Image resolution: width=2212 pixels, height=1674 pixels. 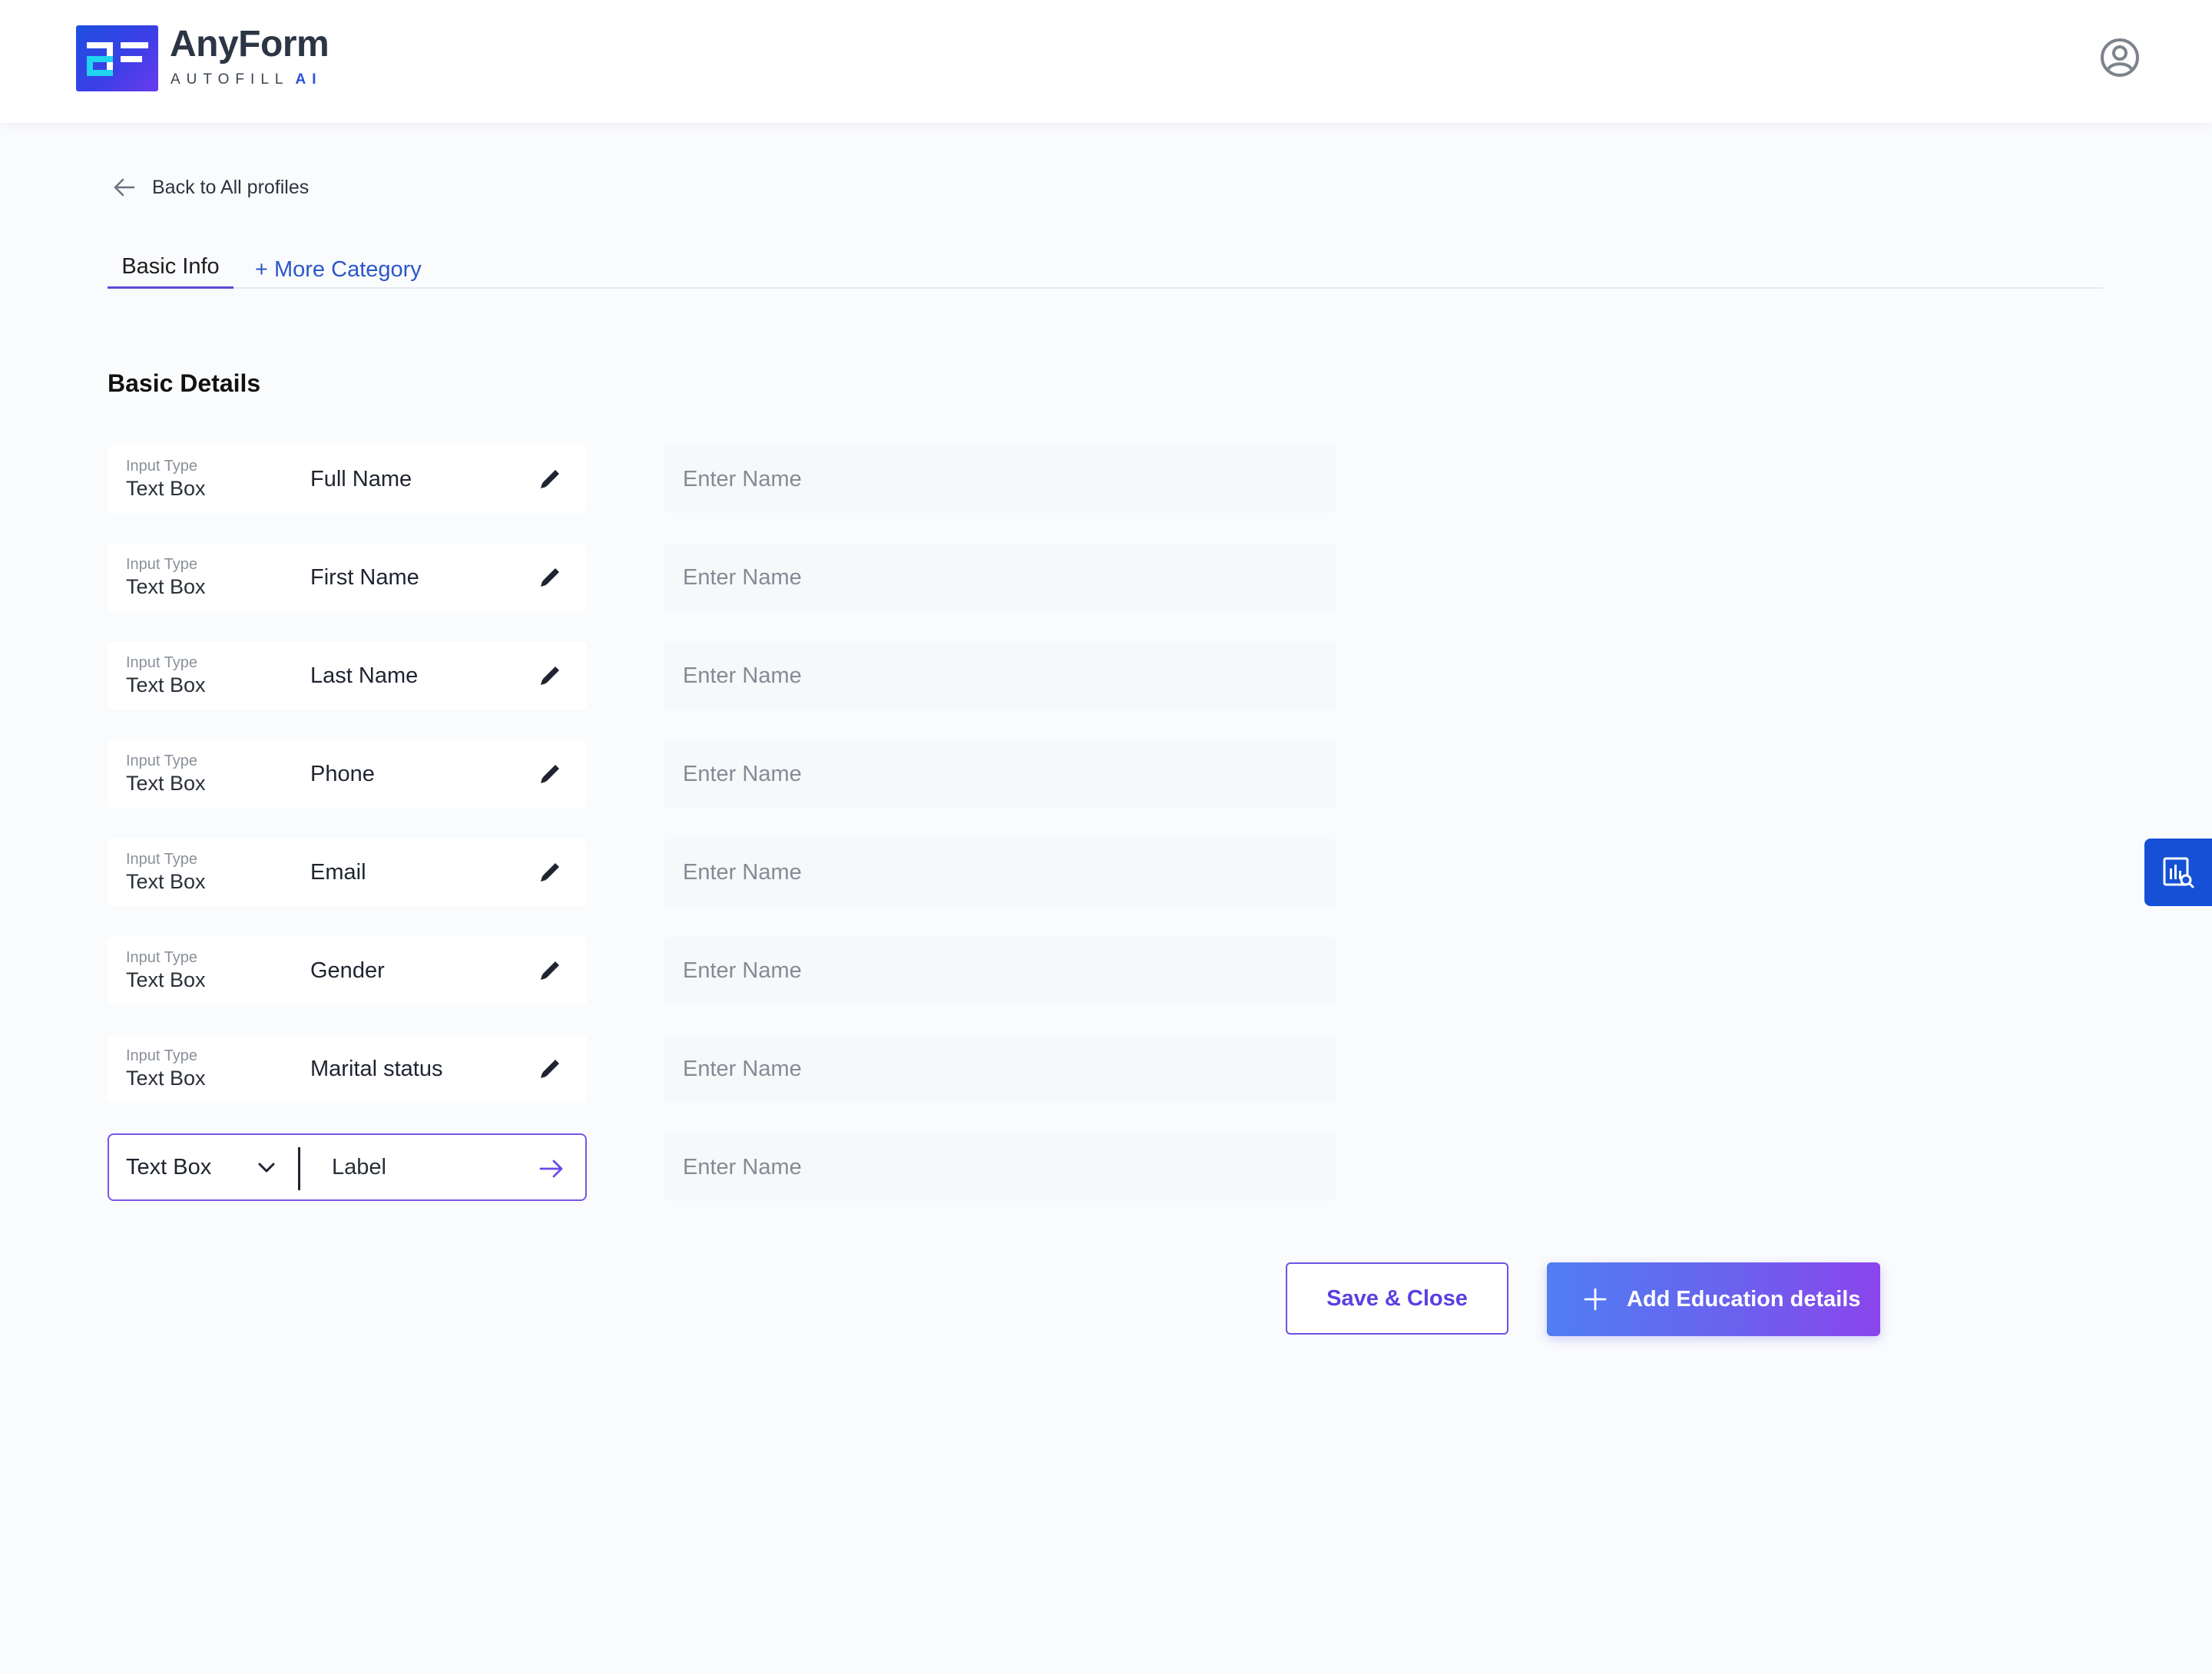 What do you see at coordinates (309, 79) in the screenshot?
I see `brand-tagline-ai: AI` at bounding box center [309, 79].